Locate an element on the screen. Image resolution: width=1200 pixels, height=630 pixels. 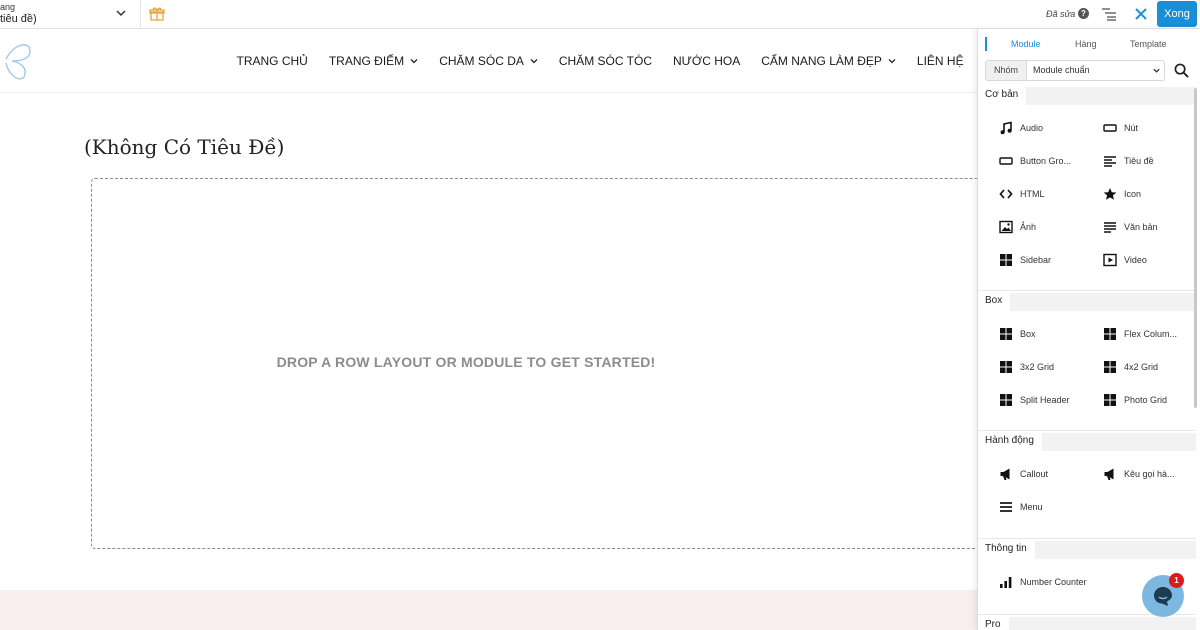
nav-item-label: LIÊN HỆ is located at coordinates (940, 61).